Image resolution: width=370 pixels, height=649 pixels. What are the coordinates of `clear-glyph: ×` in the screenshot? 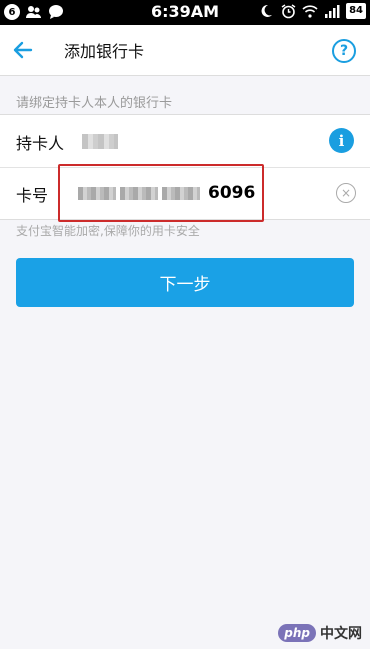 It's located at (346, 193).